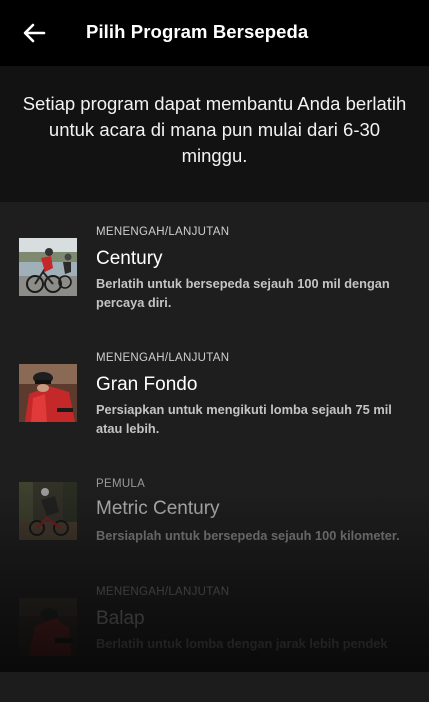 This screenshot has width=429, height=702. I want to click on program-name: Gran Fondo, so click(147, 384).